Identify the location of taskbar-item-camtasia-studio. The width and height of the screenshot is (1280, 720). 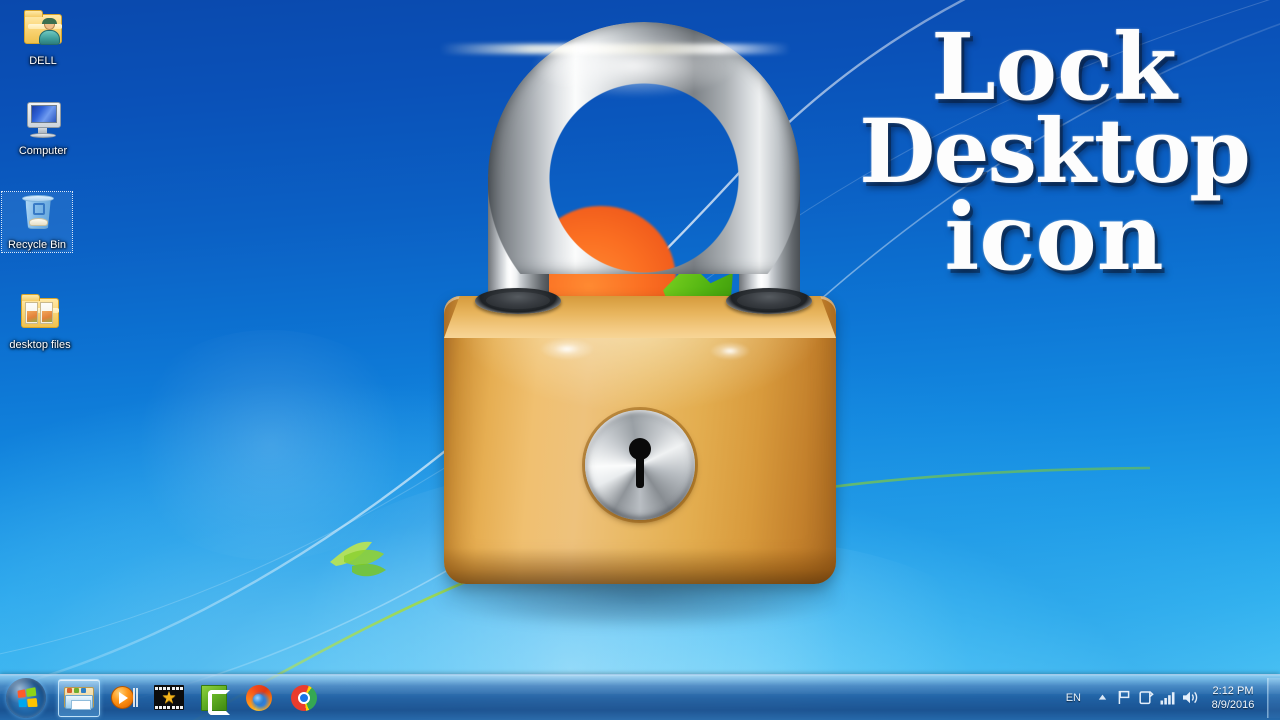
(214, 698).